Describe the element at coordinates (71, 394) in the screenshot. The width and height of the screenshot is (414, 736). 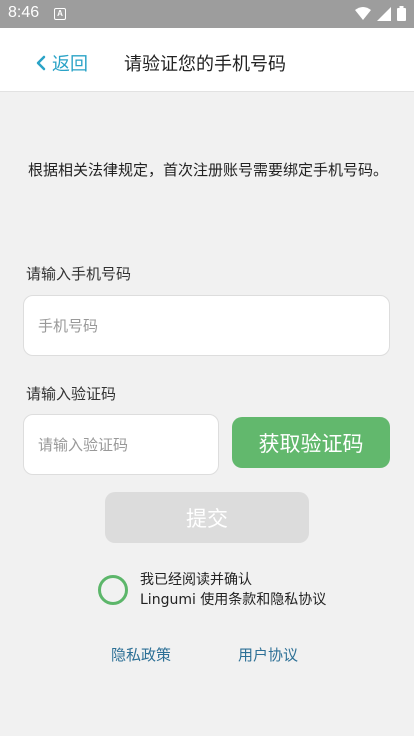
I see `code-label: 请输入验证码` at that location.